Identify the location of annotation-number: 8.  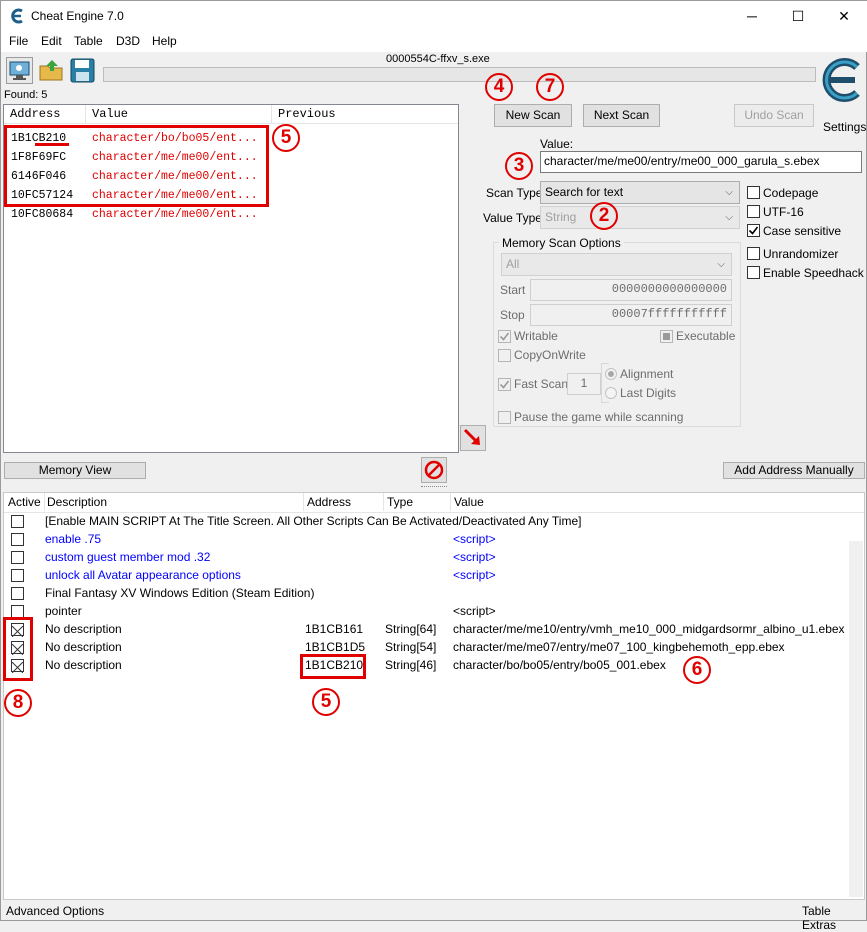
(18, 703).